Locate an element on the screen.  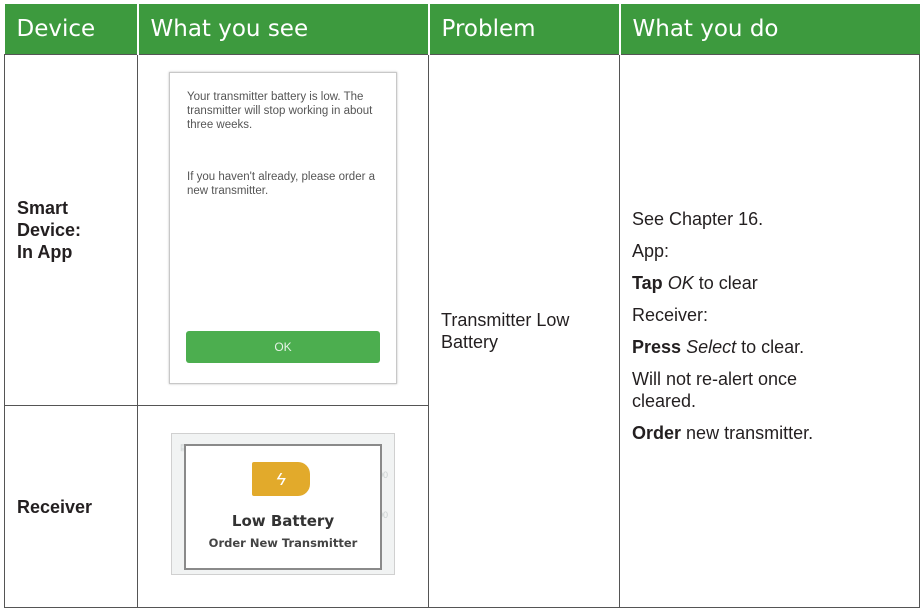
ok-button: OK is located at coordinates (283, 346).